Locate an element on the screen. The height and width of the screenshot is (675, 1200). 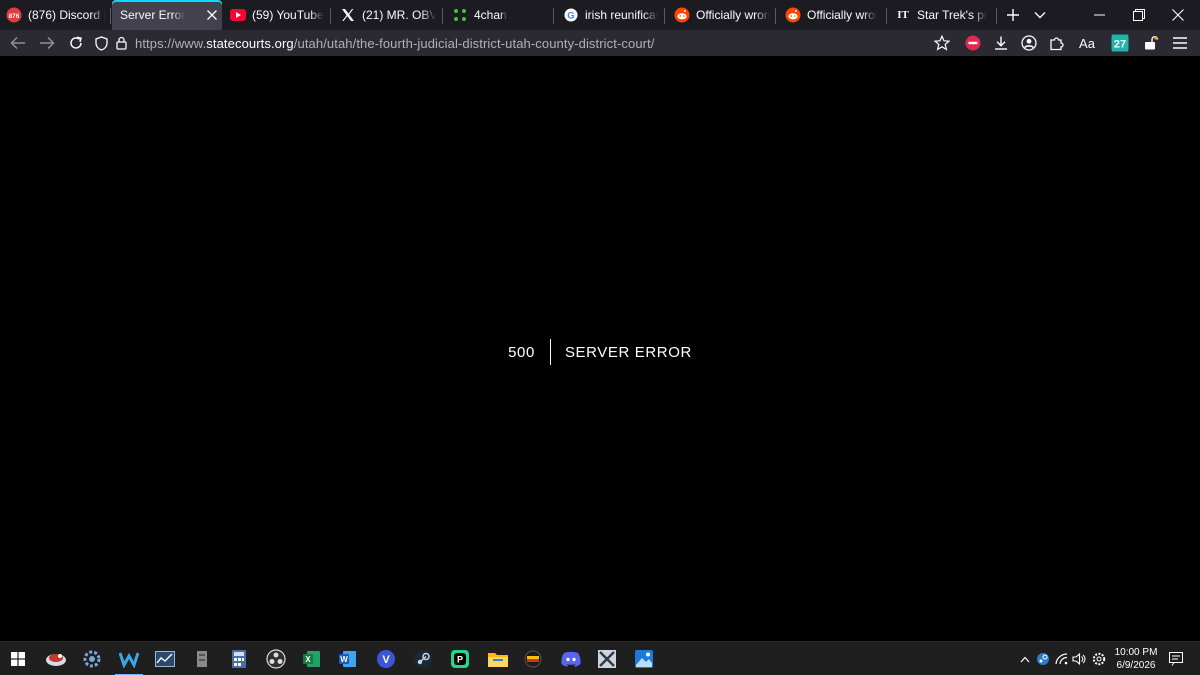
tab-reddit-1: Officially wrong is located at coordinates (722, 15).